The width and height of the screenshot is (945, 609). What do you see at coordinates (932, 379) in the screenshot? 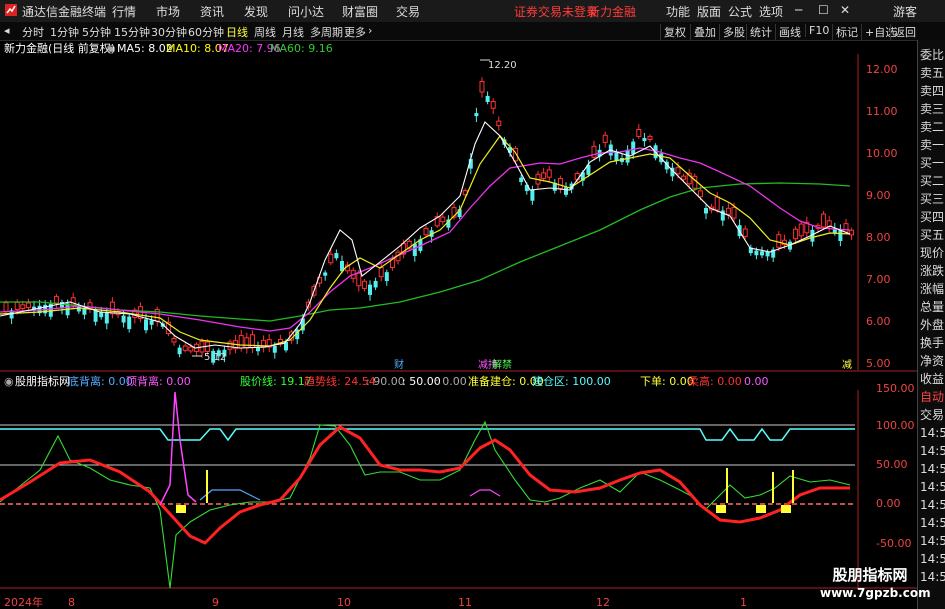
I see `label-earnings: 收益` at bounding box center [932, 379].